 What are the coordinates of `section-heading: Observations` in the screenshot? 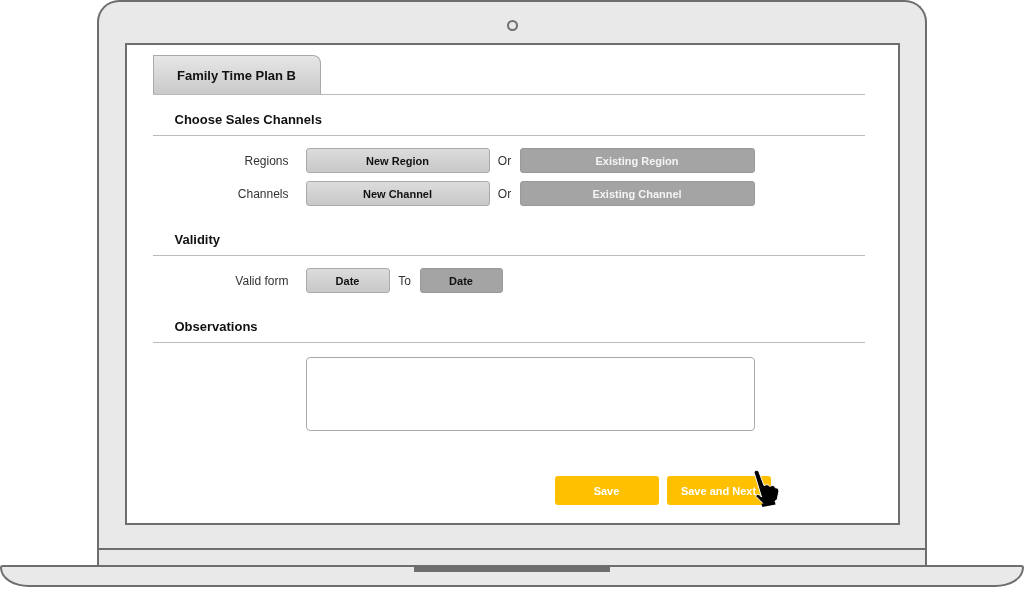 It's located at (508, 322).